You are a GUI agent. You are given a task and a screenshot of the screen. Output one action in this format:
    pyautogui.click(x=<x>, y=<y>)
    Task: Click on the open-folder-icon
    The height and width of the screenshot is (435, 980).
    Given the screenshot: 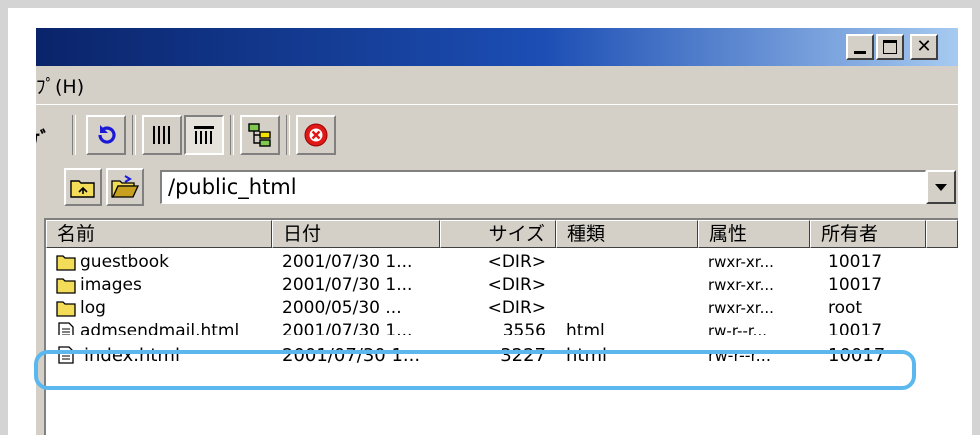 What is the action you would take?
    pyautogui.click(x=125, y=186)
    